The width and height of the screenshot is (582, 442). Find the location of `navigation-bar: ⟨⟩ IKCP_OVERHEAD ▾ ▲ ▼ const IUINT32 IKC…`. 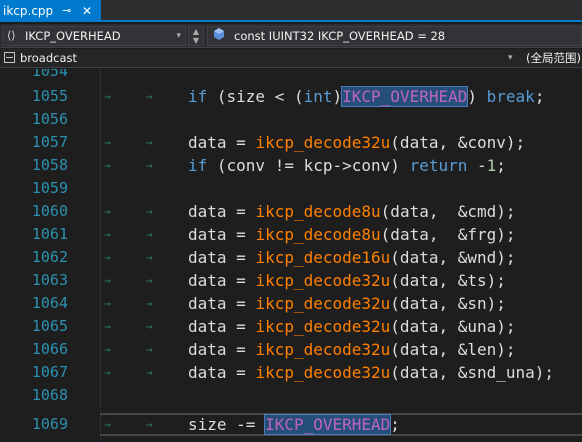

navigation-bar: ⟨⟩ IKCP_OVERHEAD ▾ ▲ ▼ const IUINT32 IKC… is located at coordinates (291, 36).